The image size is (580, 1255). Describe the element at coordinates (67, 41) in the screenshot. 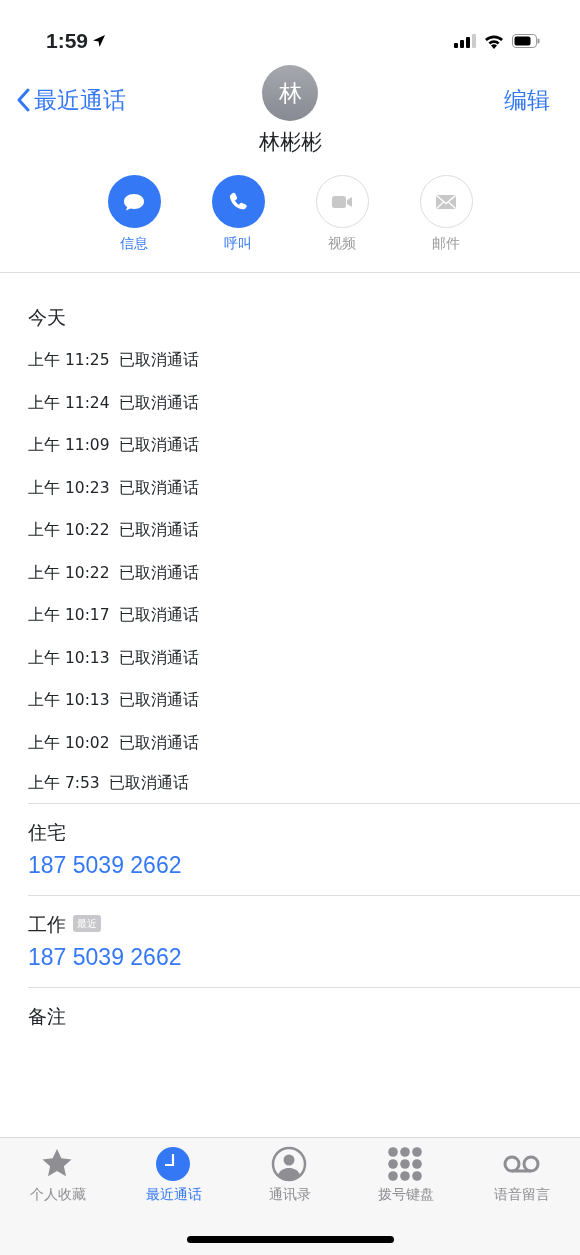

I see `status-time: 1:59` at that location.